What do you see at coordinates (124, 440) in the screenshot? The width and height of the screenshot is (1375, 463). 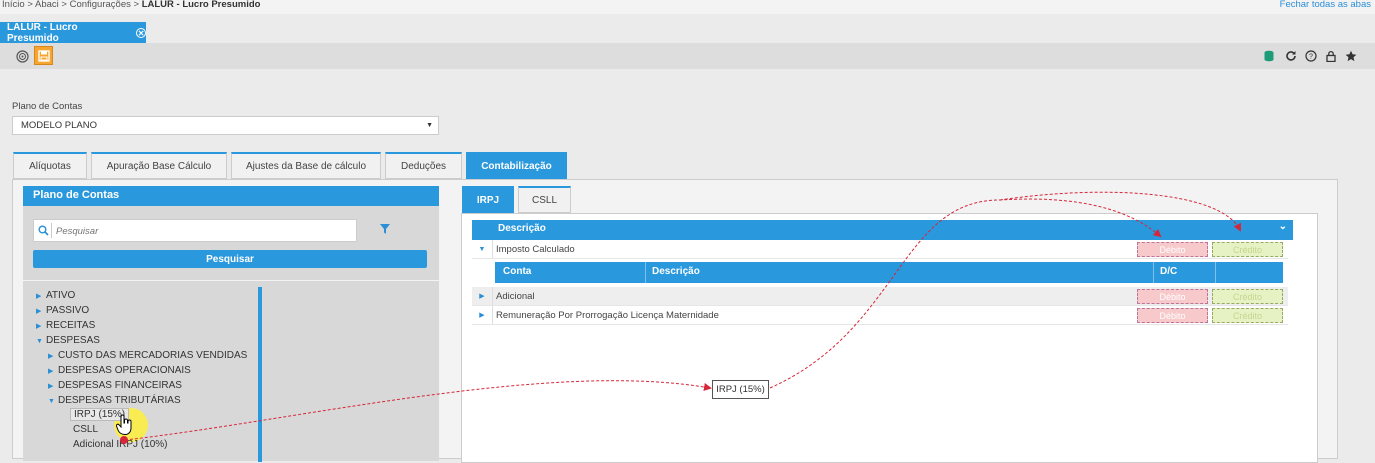 I see `drag-origin-dot` at bounding box center [124, 440].